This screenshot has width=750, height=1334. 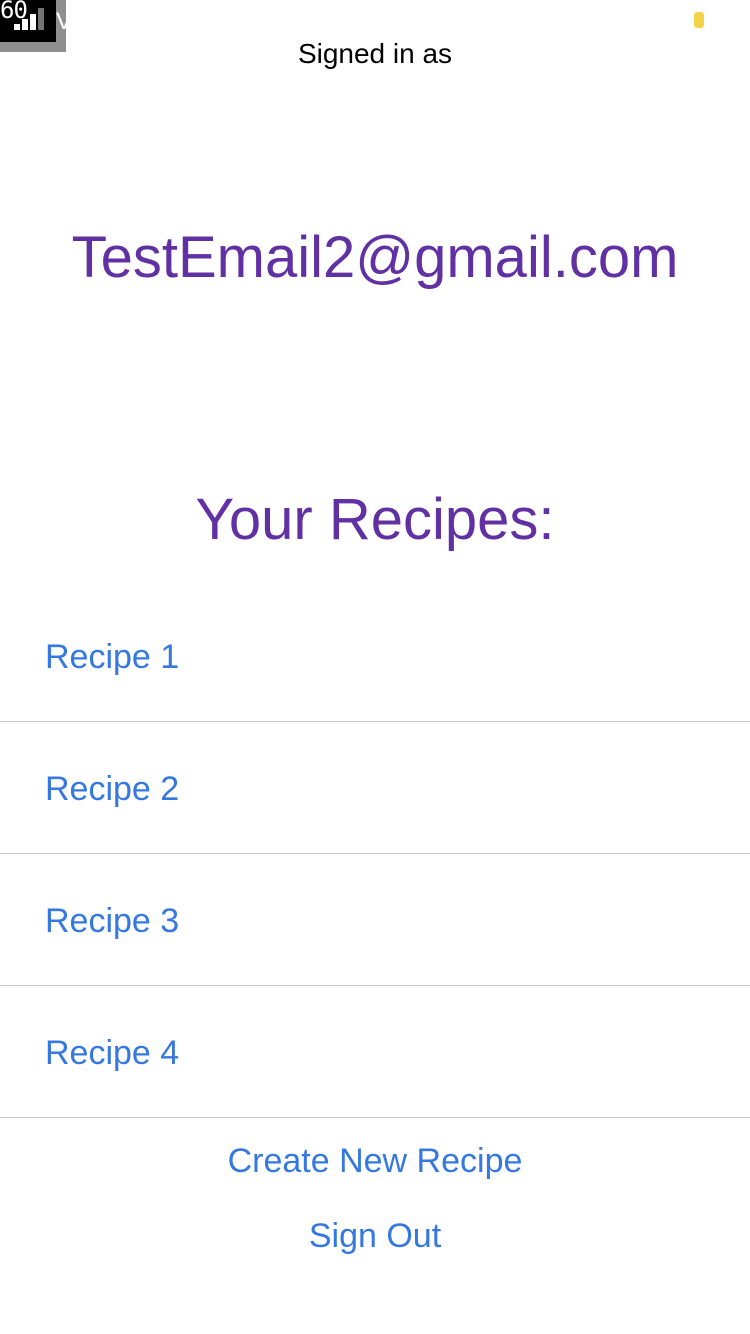 I want to click on recipe-row: Recipe 4, so click(x=375, y=1052).